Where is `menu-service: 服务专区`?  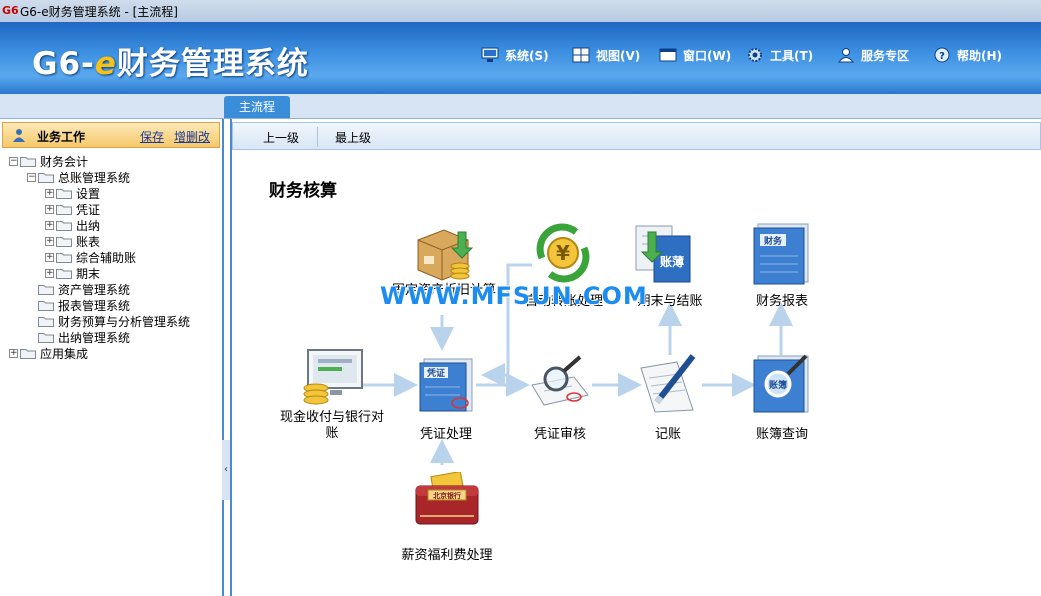 menu-service: 服务专区 is located at coordinates (873, 55).